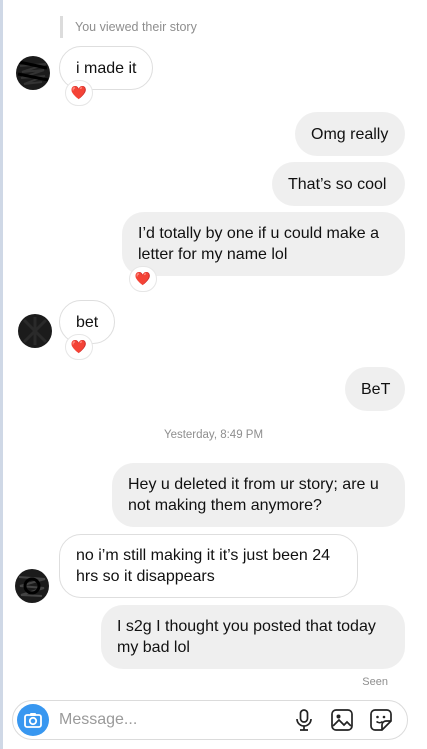 This screenshot has width=427, height=749. What do you see at coordinates (225, 505) in the screenshot?
I see `message-text-line: not making them anymore?` at bounding box center [225, 505].